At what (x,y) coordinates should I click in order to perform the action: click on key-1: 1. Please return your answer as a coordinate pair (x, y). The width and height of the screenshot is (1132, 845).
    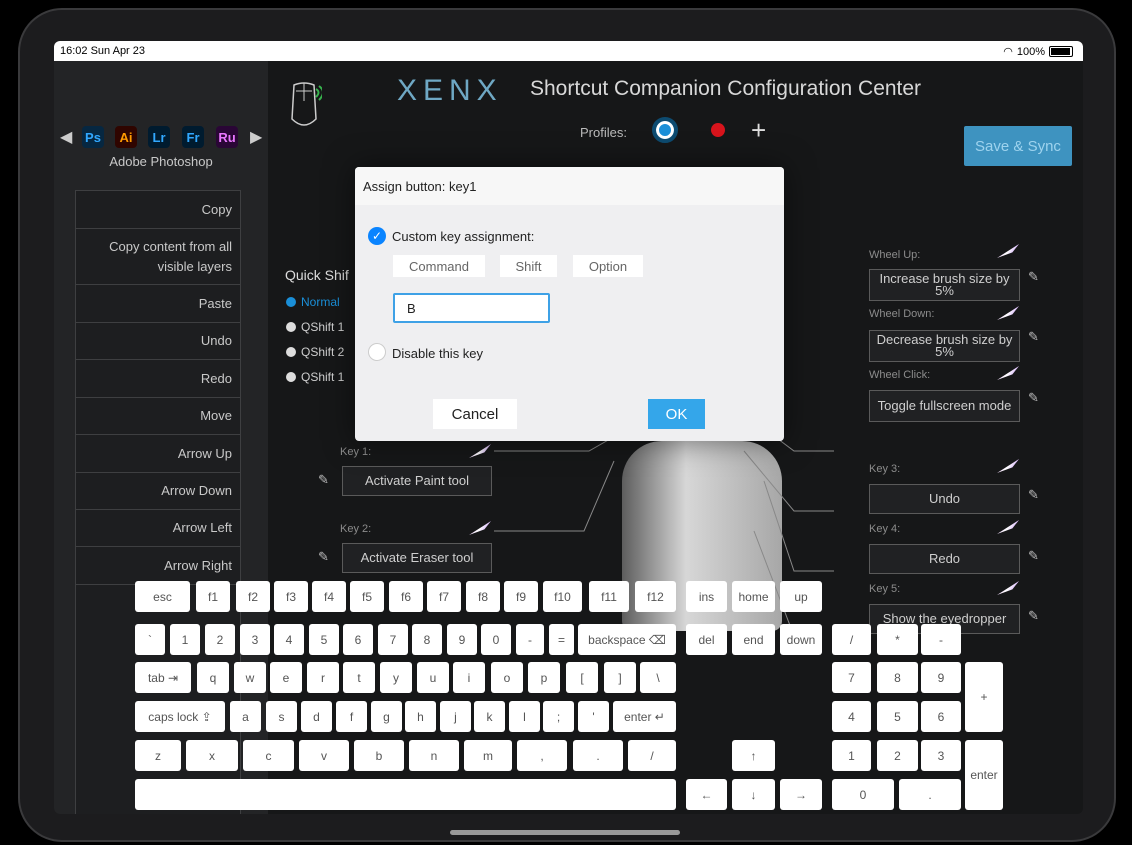
    Looking at the image, I should click on (185, 639).